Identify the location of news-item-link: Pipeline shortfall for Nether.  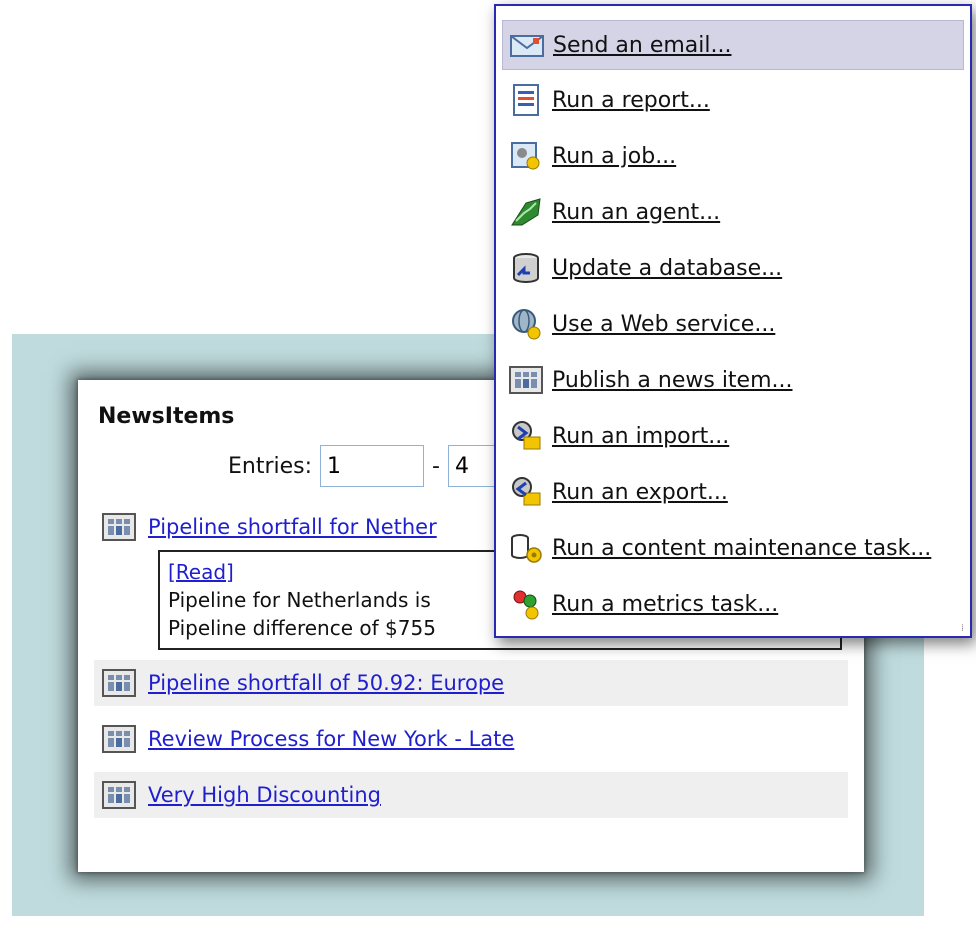
(292, 527).